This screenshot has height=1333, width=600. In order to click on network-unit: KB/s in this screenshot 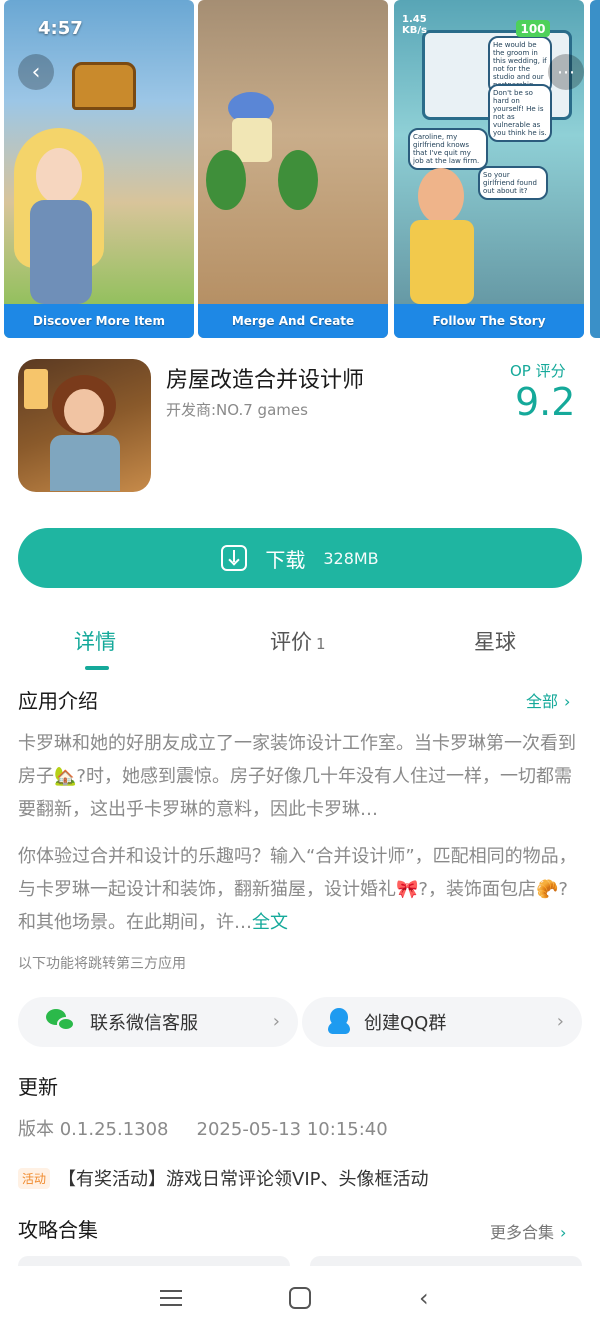, I will do `click(414, 30)`.